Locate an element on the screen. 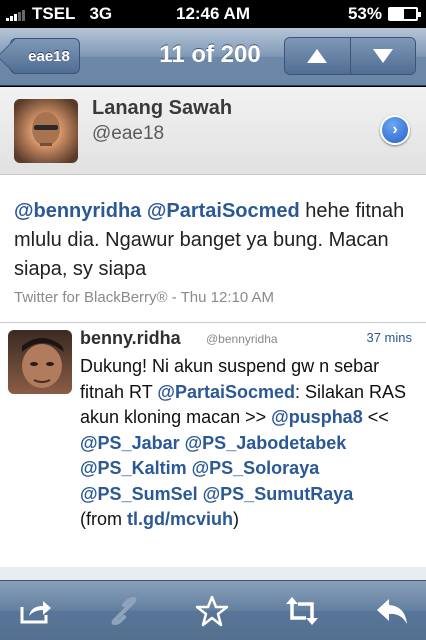 This screenshot has height=640, width=426. navigation-bar: eae18 11 of 200 is located at coordinates (213, 57).